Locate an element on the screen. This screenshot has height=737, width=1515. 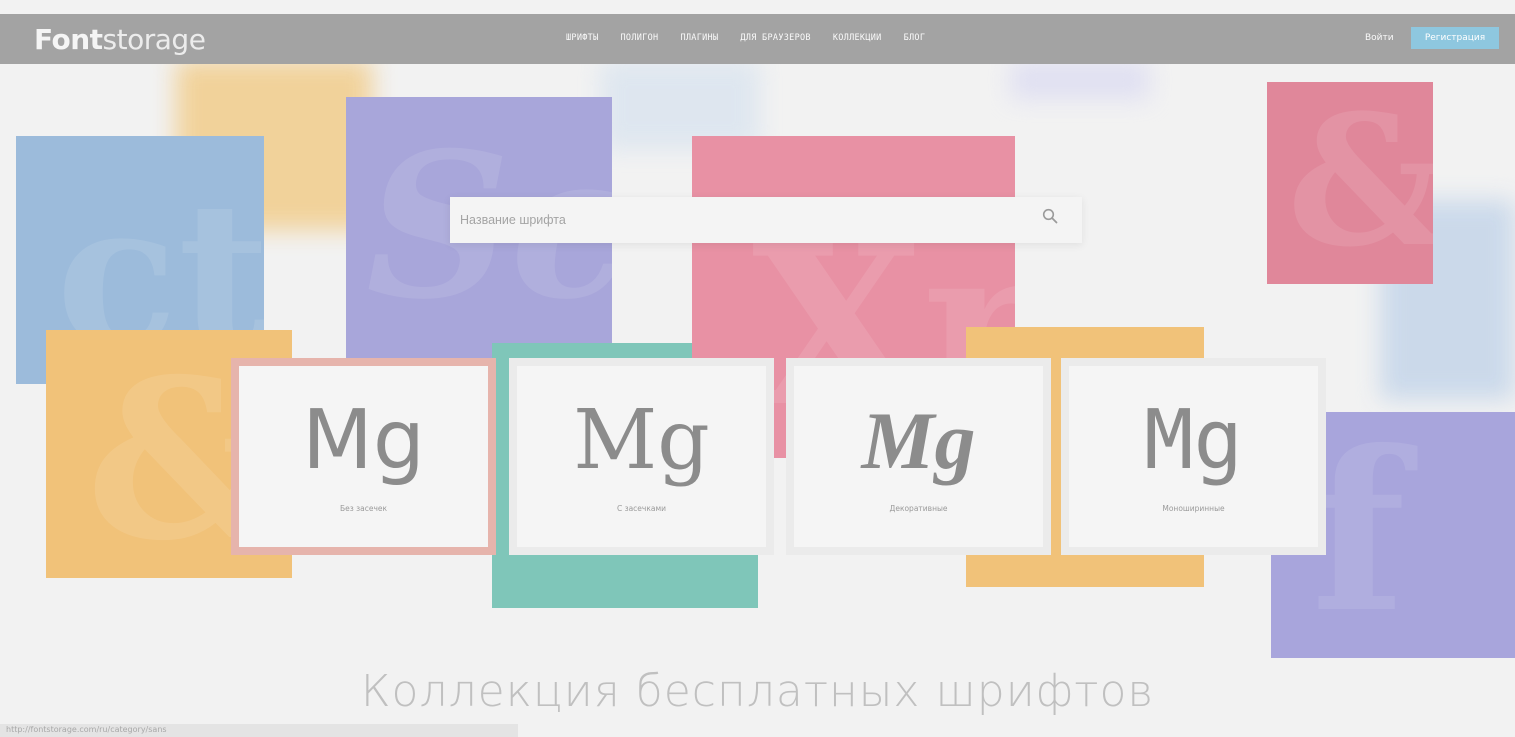
category-label: Моноширинные is located at coordinates (1193, 508).